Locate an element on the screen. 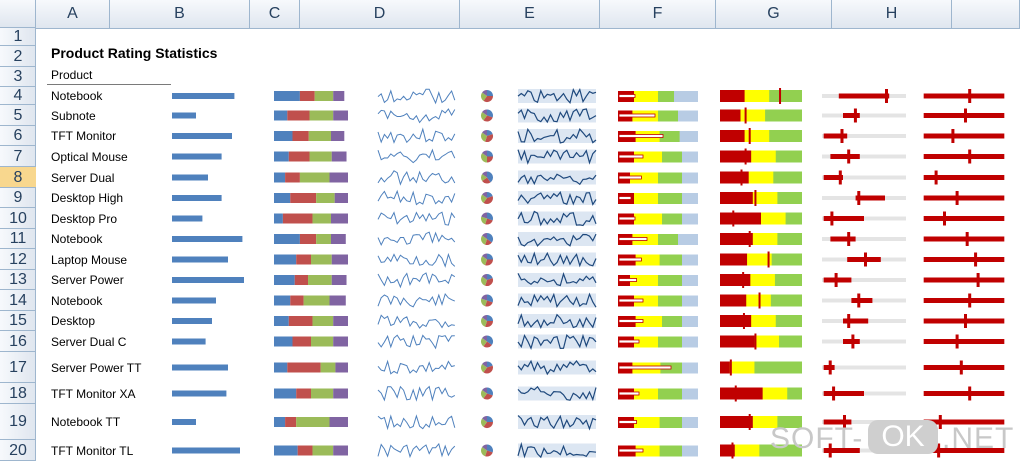 Image resolution: width=1020 pixels, height=461 pixels. watermark-right: .NET is located at coordinates (978, 438).